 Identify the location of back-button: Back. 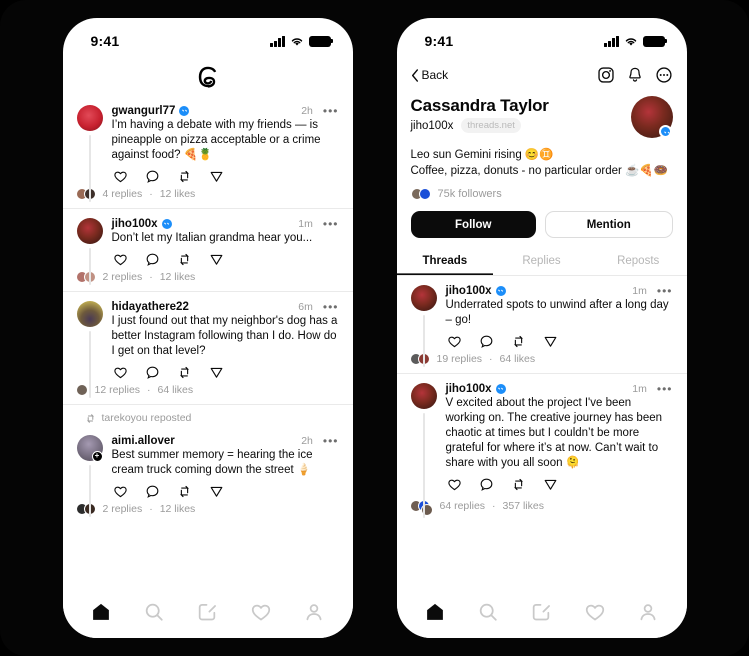
(429, 75).